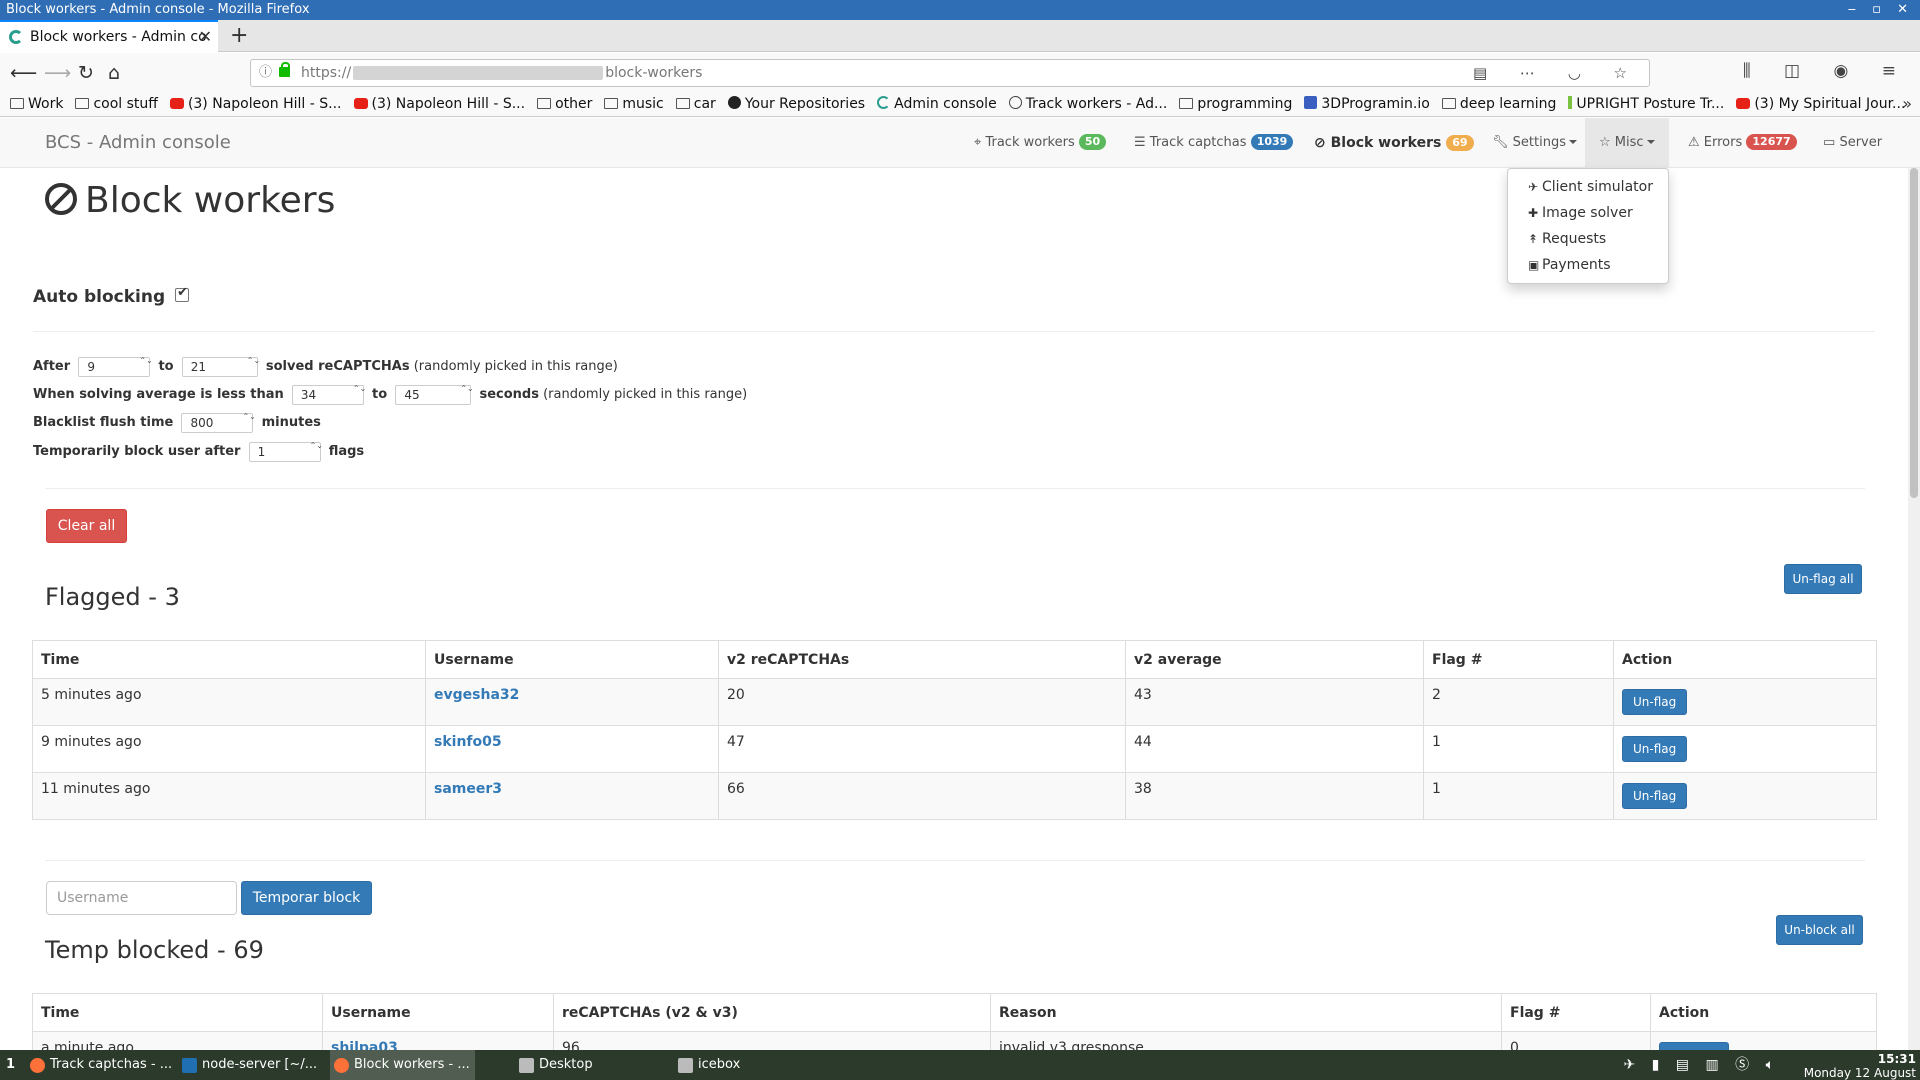  What do you see at coordinates (337, 366) in the screenshot?
I see `solved-label: solved reCAPTCHAs` at bounding box center [337, 366].